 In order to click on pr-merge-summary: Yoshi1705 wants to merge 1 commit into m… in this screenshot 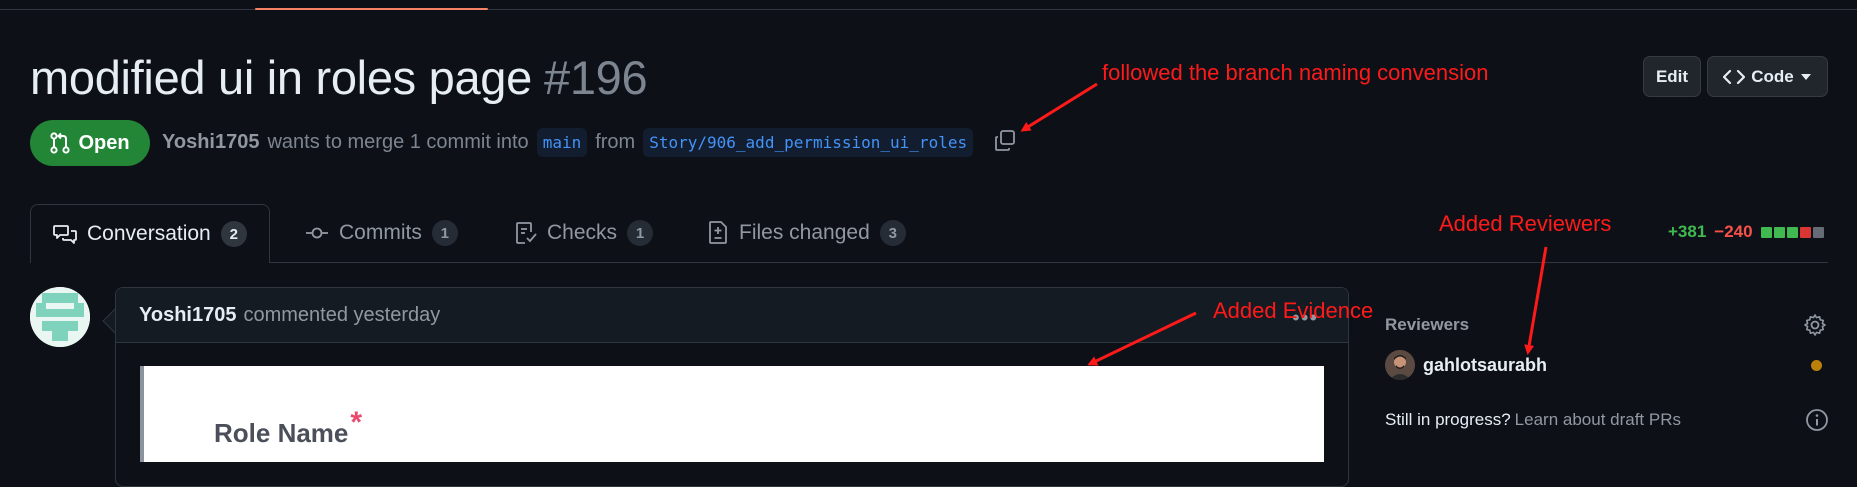, I will do `click(568, 142)`.